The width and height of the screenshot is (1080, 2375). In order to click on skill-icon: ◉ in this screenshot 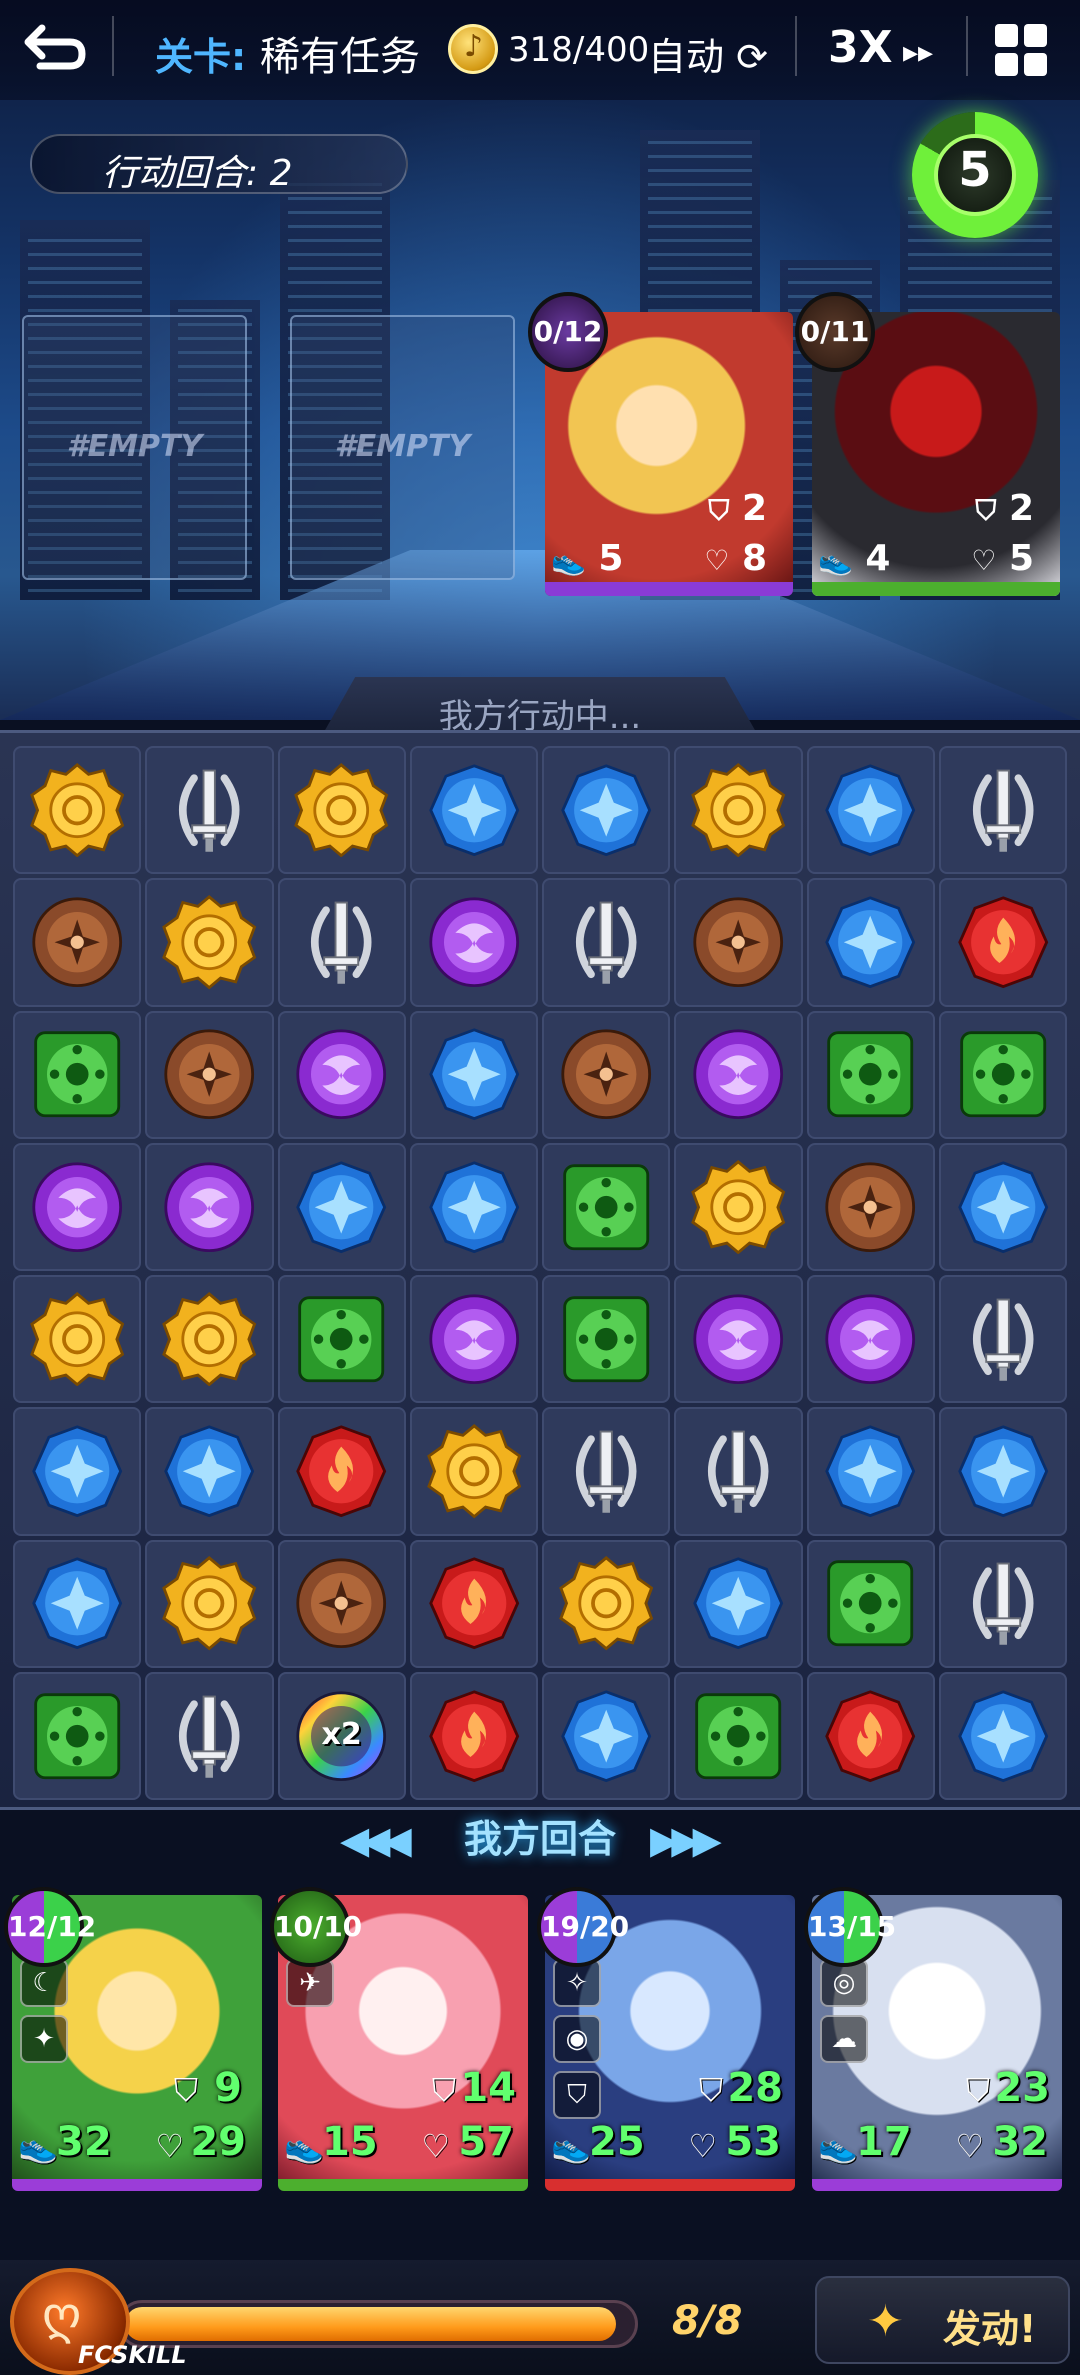, I will do `click(577, 2039)`.